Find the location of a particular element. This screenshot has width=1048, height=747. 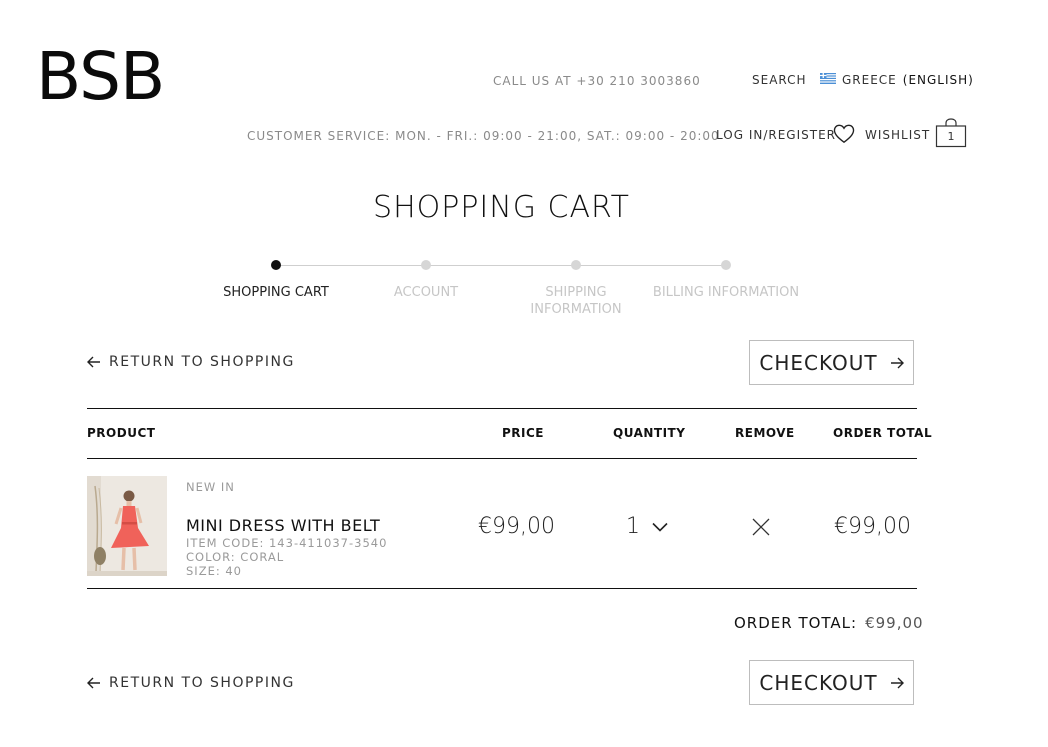

order-total-summary: ORDER TOTAL: €99,00 is located at coordinates (829, 623).